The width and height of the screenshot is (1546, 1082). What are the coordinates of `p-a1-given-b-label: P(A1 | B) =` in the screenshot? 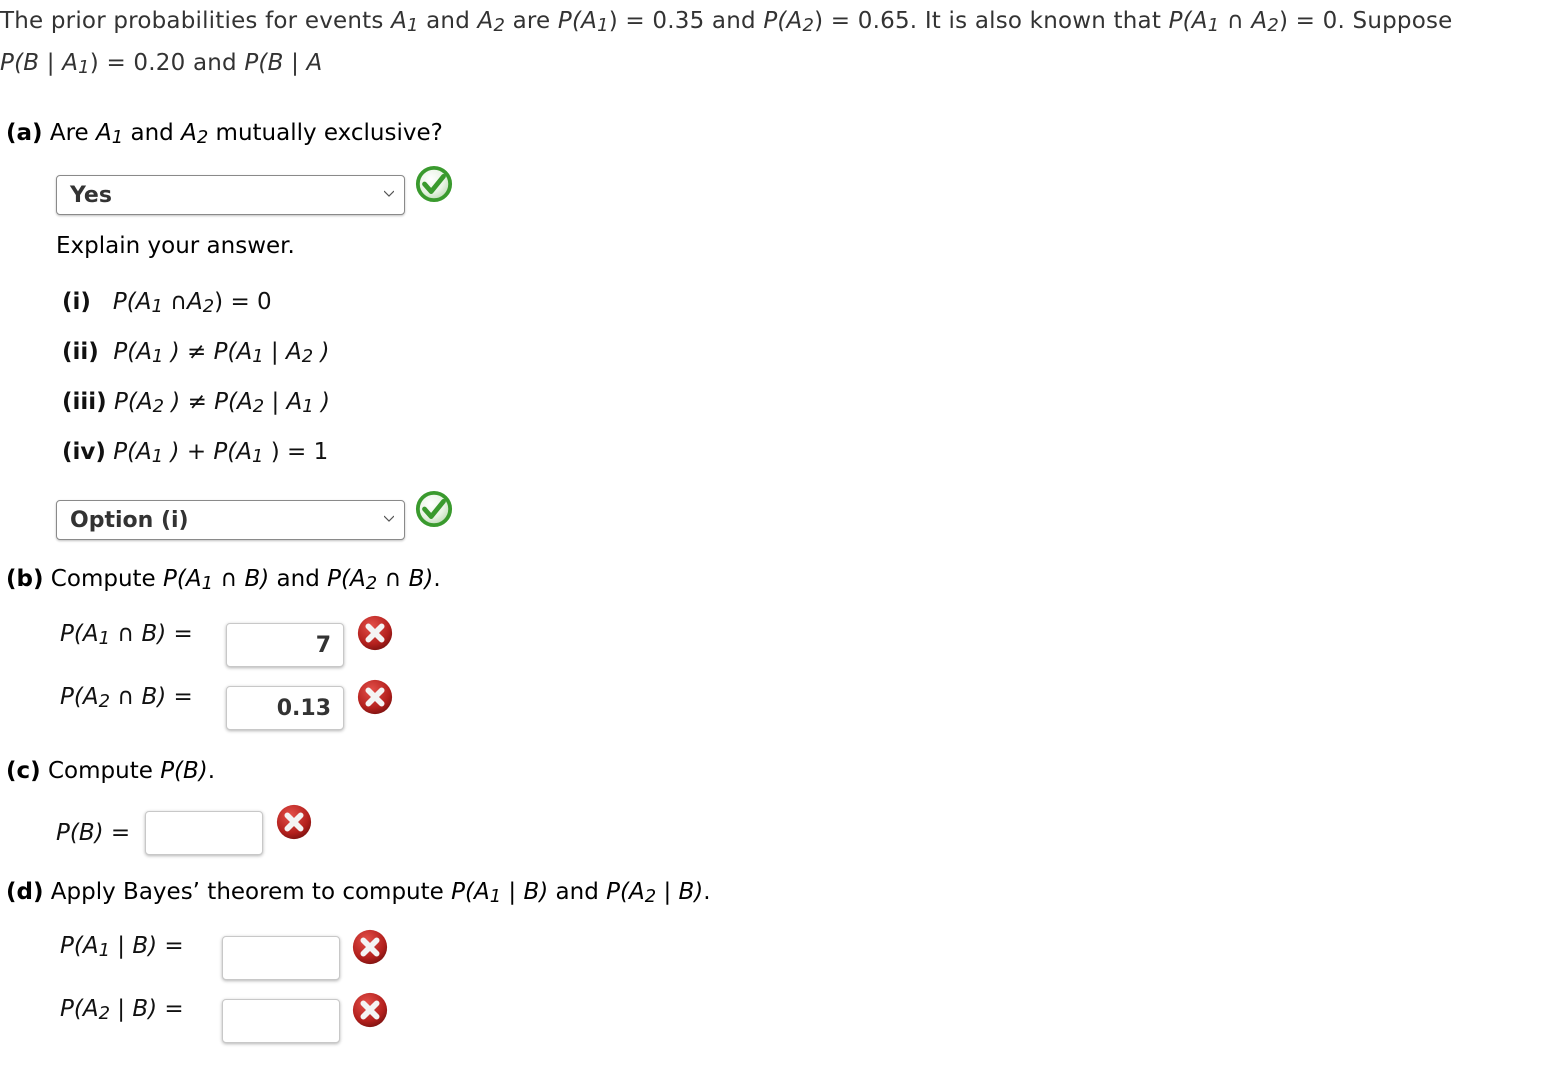 It's located at (122, 947).